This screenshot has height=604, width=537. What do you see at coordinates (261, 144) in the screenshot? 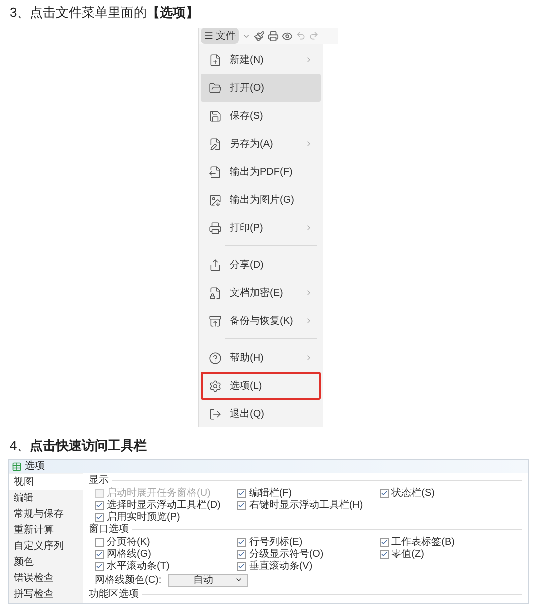
I see `menu-item: 另存为(A)` at bounding box center [261, 144].